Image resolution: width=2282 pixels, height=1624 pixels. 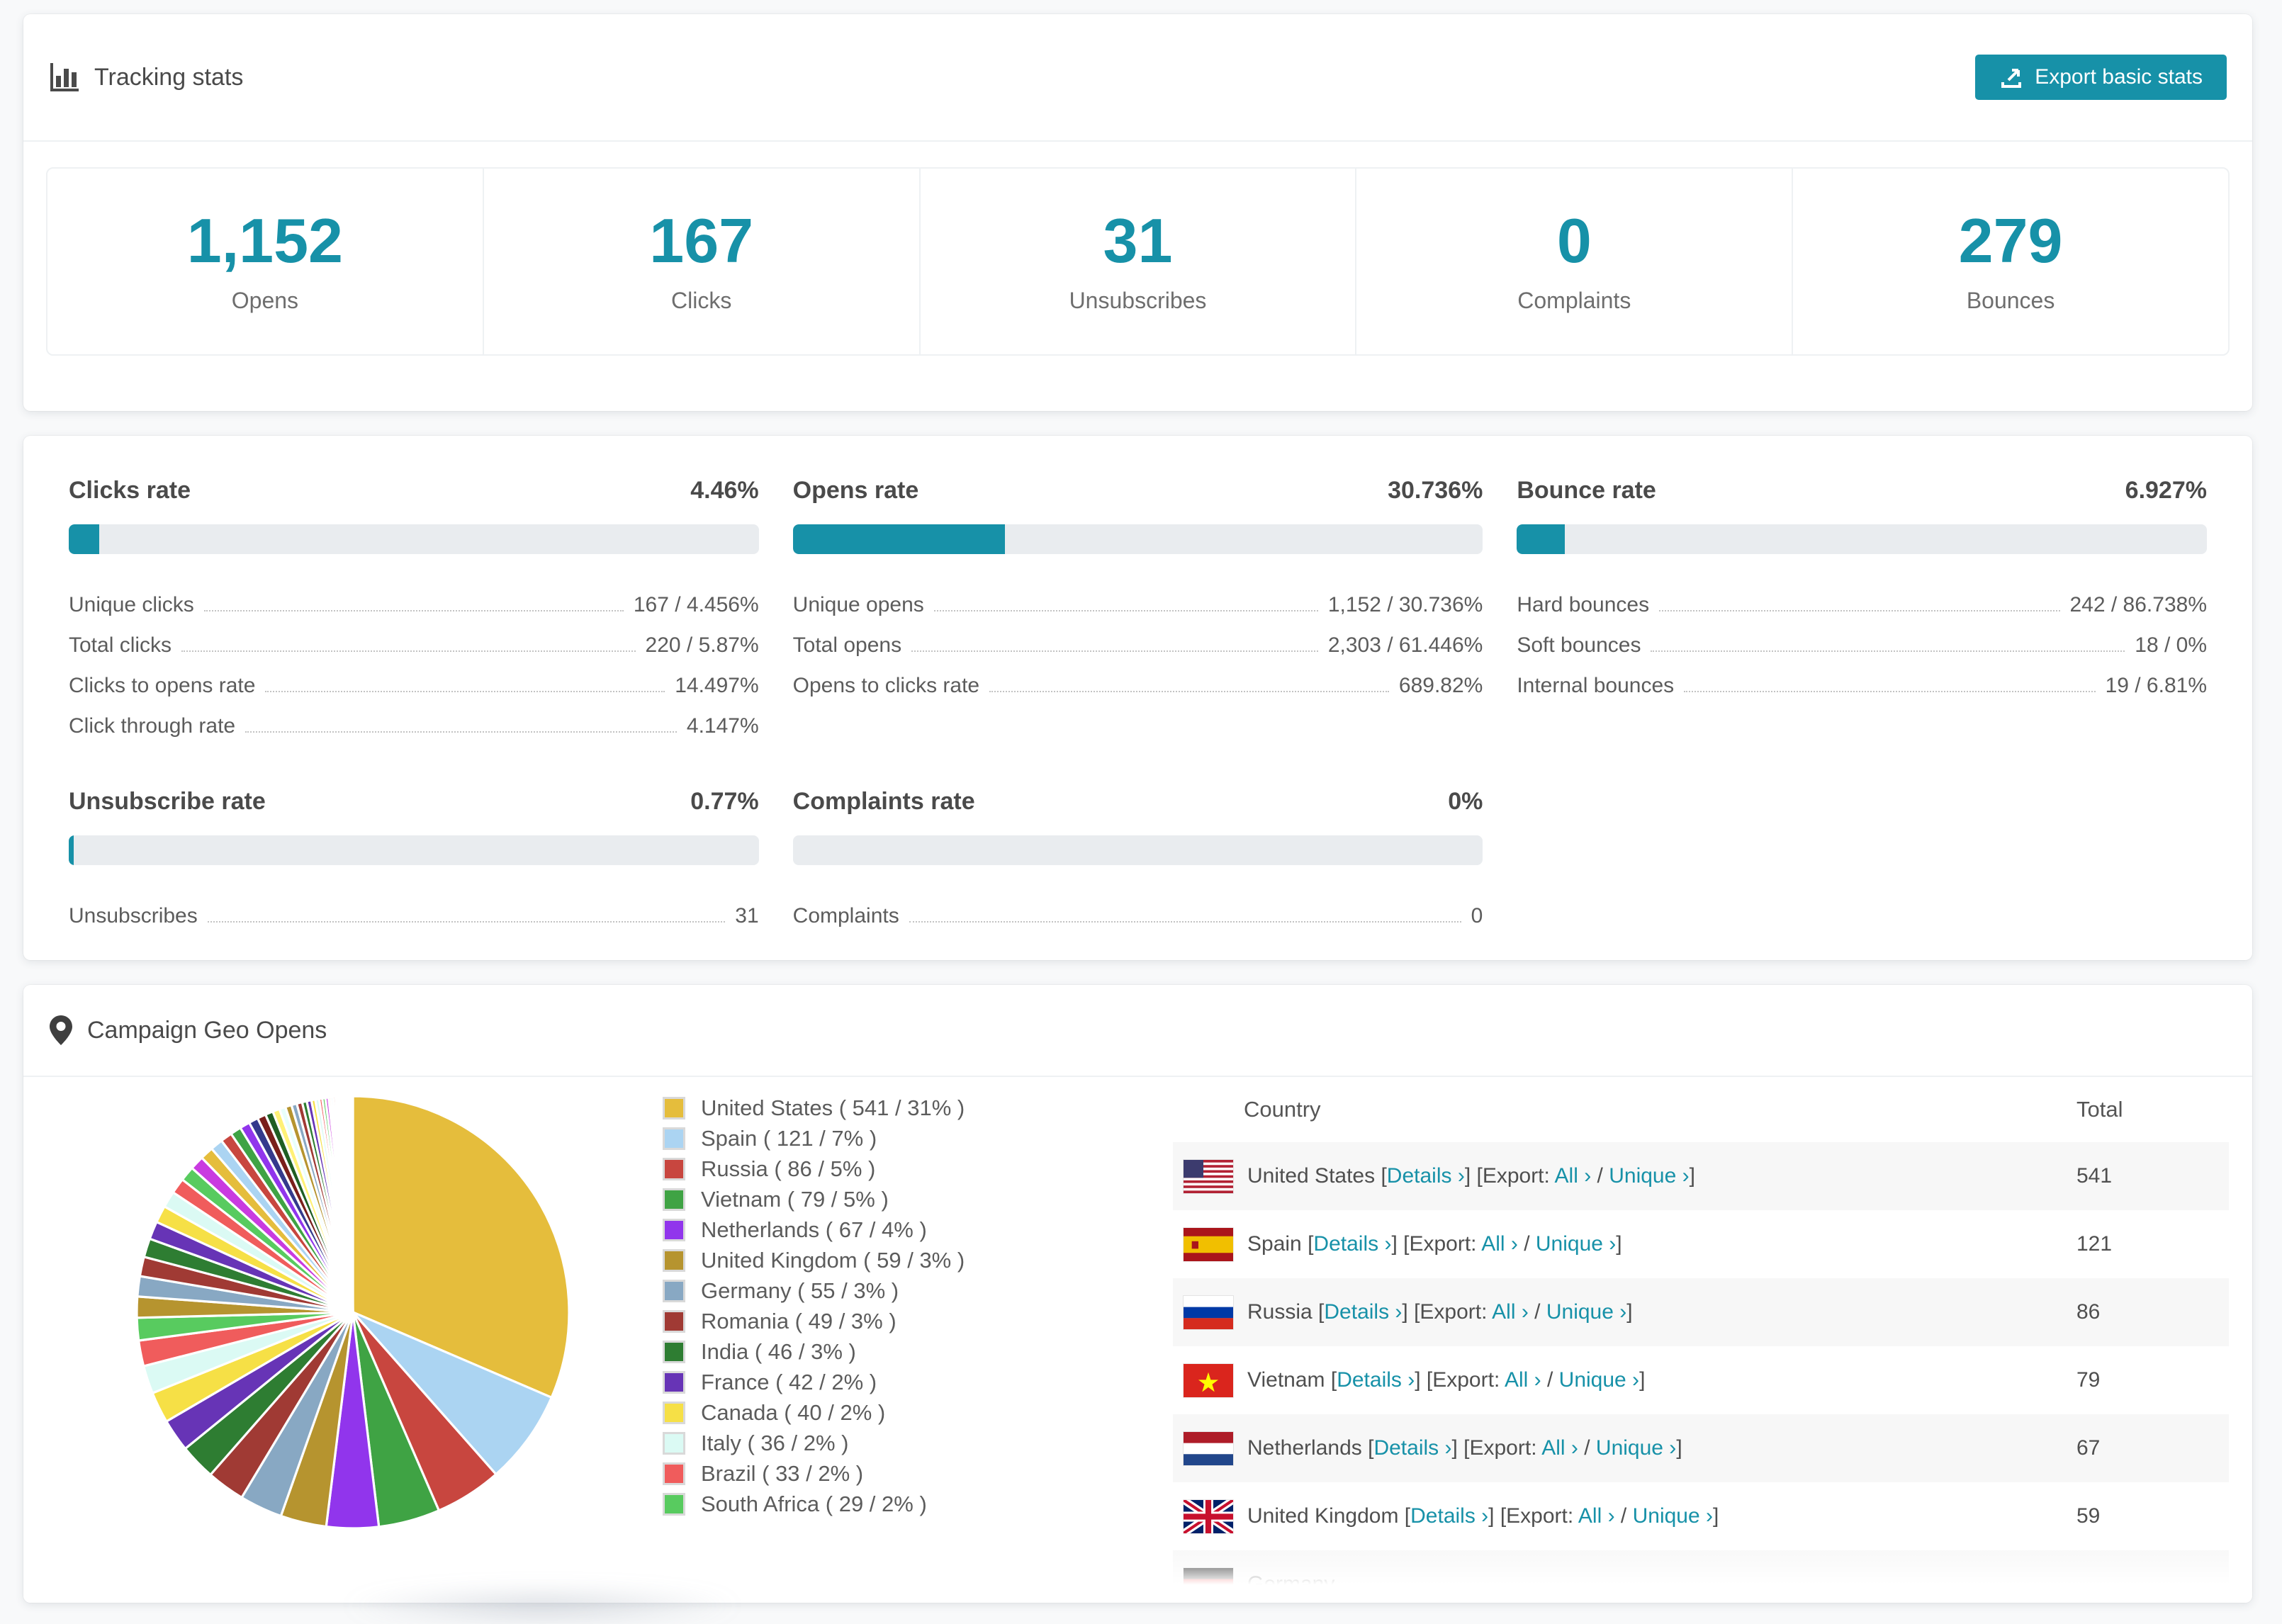 I want to click on geo-title: Campaign Geo Opens, so click(x=207, y=1030).